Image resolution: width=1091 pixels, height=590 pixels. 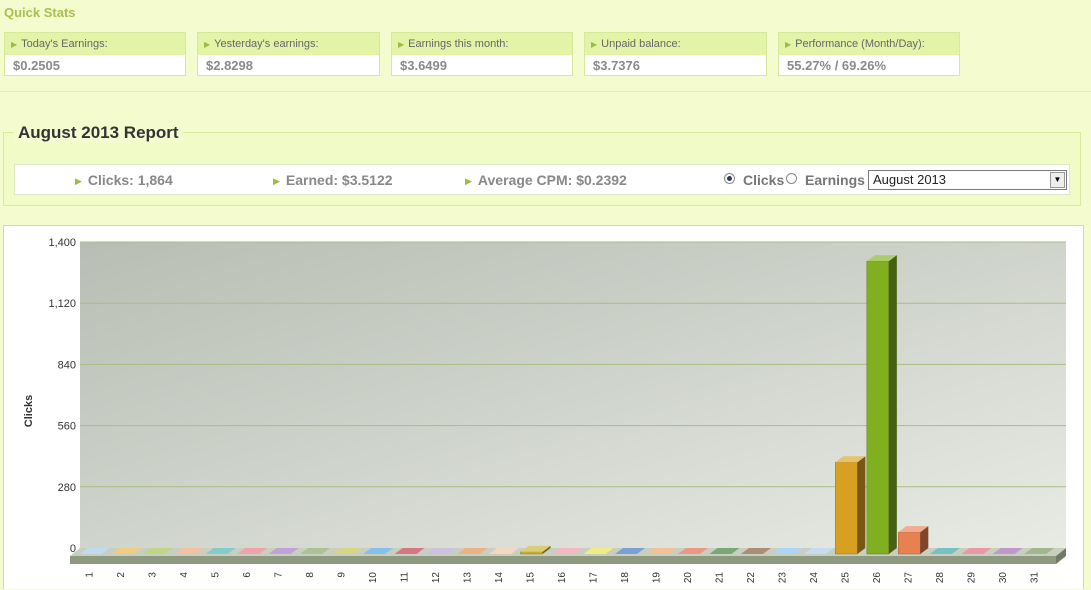 I want to click on x-tick-label: 16, so click(x=562, y=578).